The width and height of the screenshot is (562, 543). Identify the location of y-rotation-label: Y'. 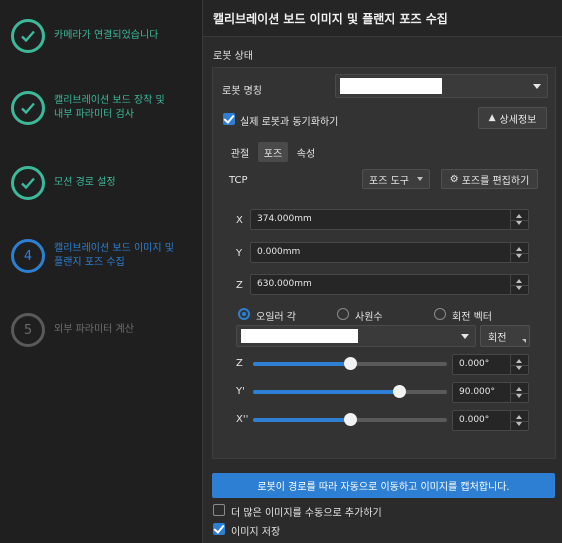
(240, 391).